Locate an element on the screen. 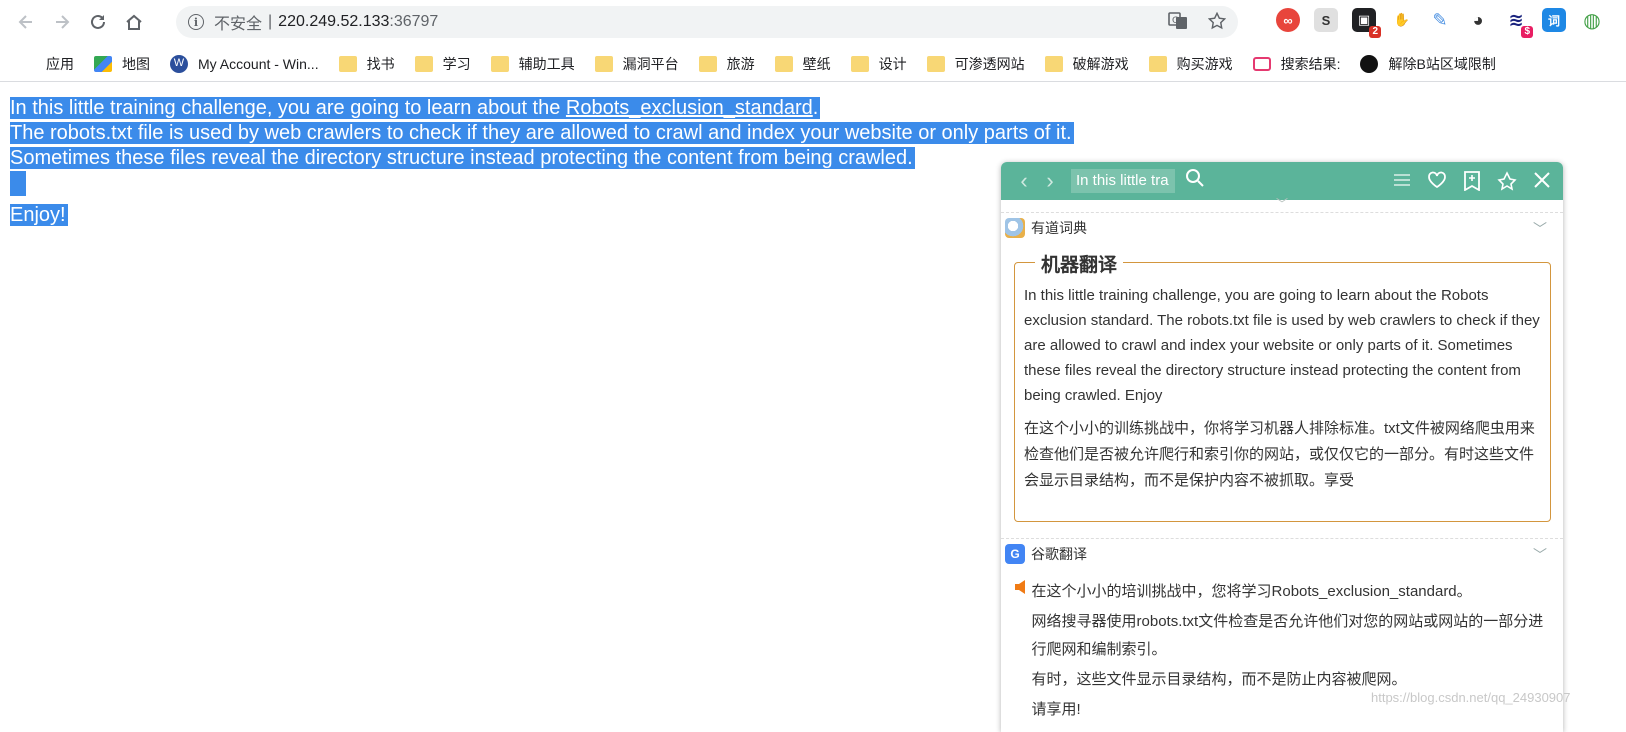 The image size is (1626, 732). youdao-chevron-icon: ﹀ is located at coordinates (1540, 229).